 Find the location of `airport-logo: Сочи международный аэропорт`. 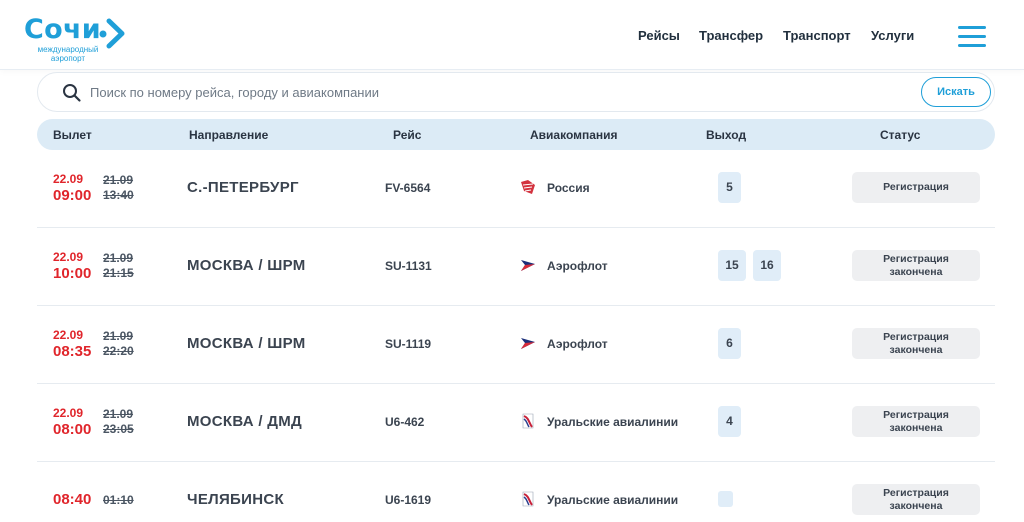

airport-logo: Сочи международный аэропорт is located at coordinates (79, 39).